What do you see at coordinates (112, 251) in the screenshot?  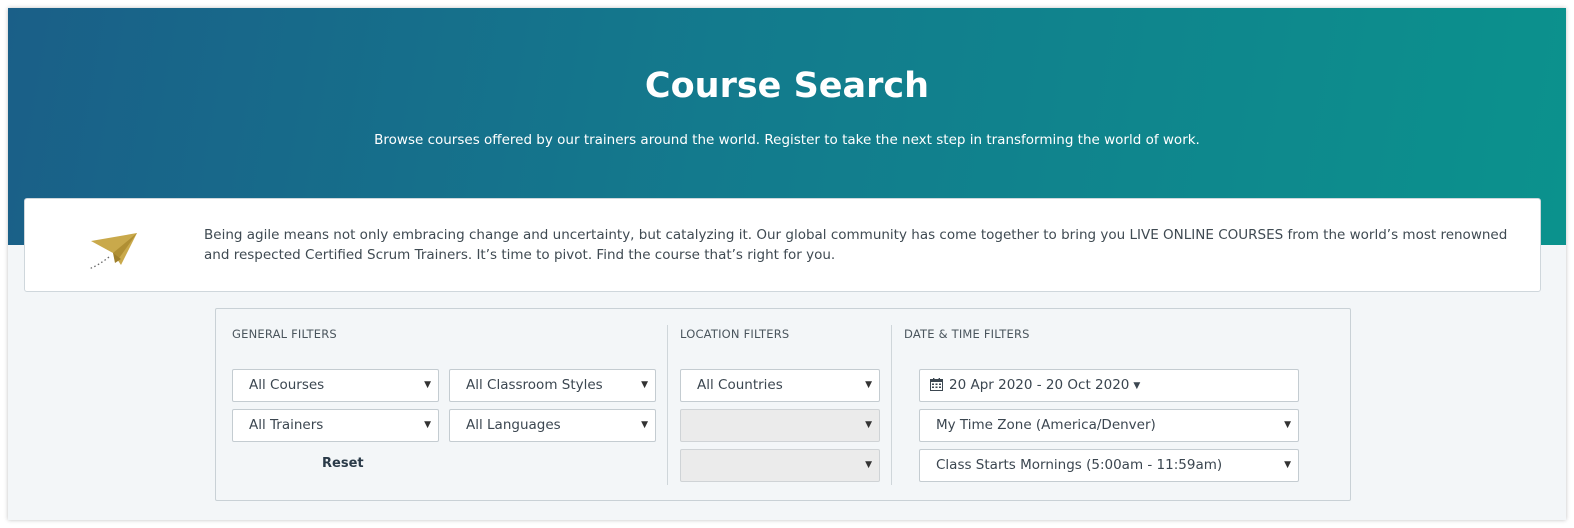 I see `paper-plane-icon` at bounding box center [112, 251].